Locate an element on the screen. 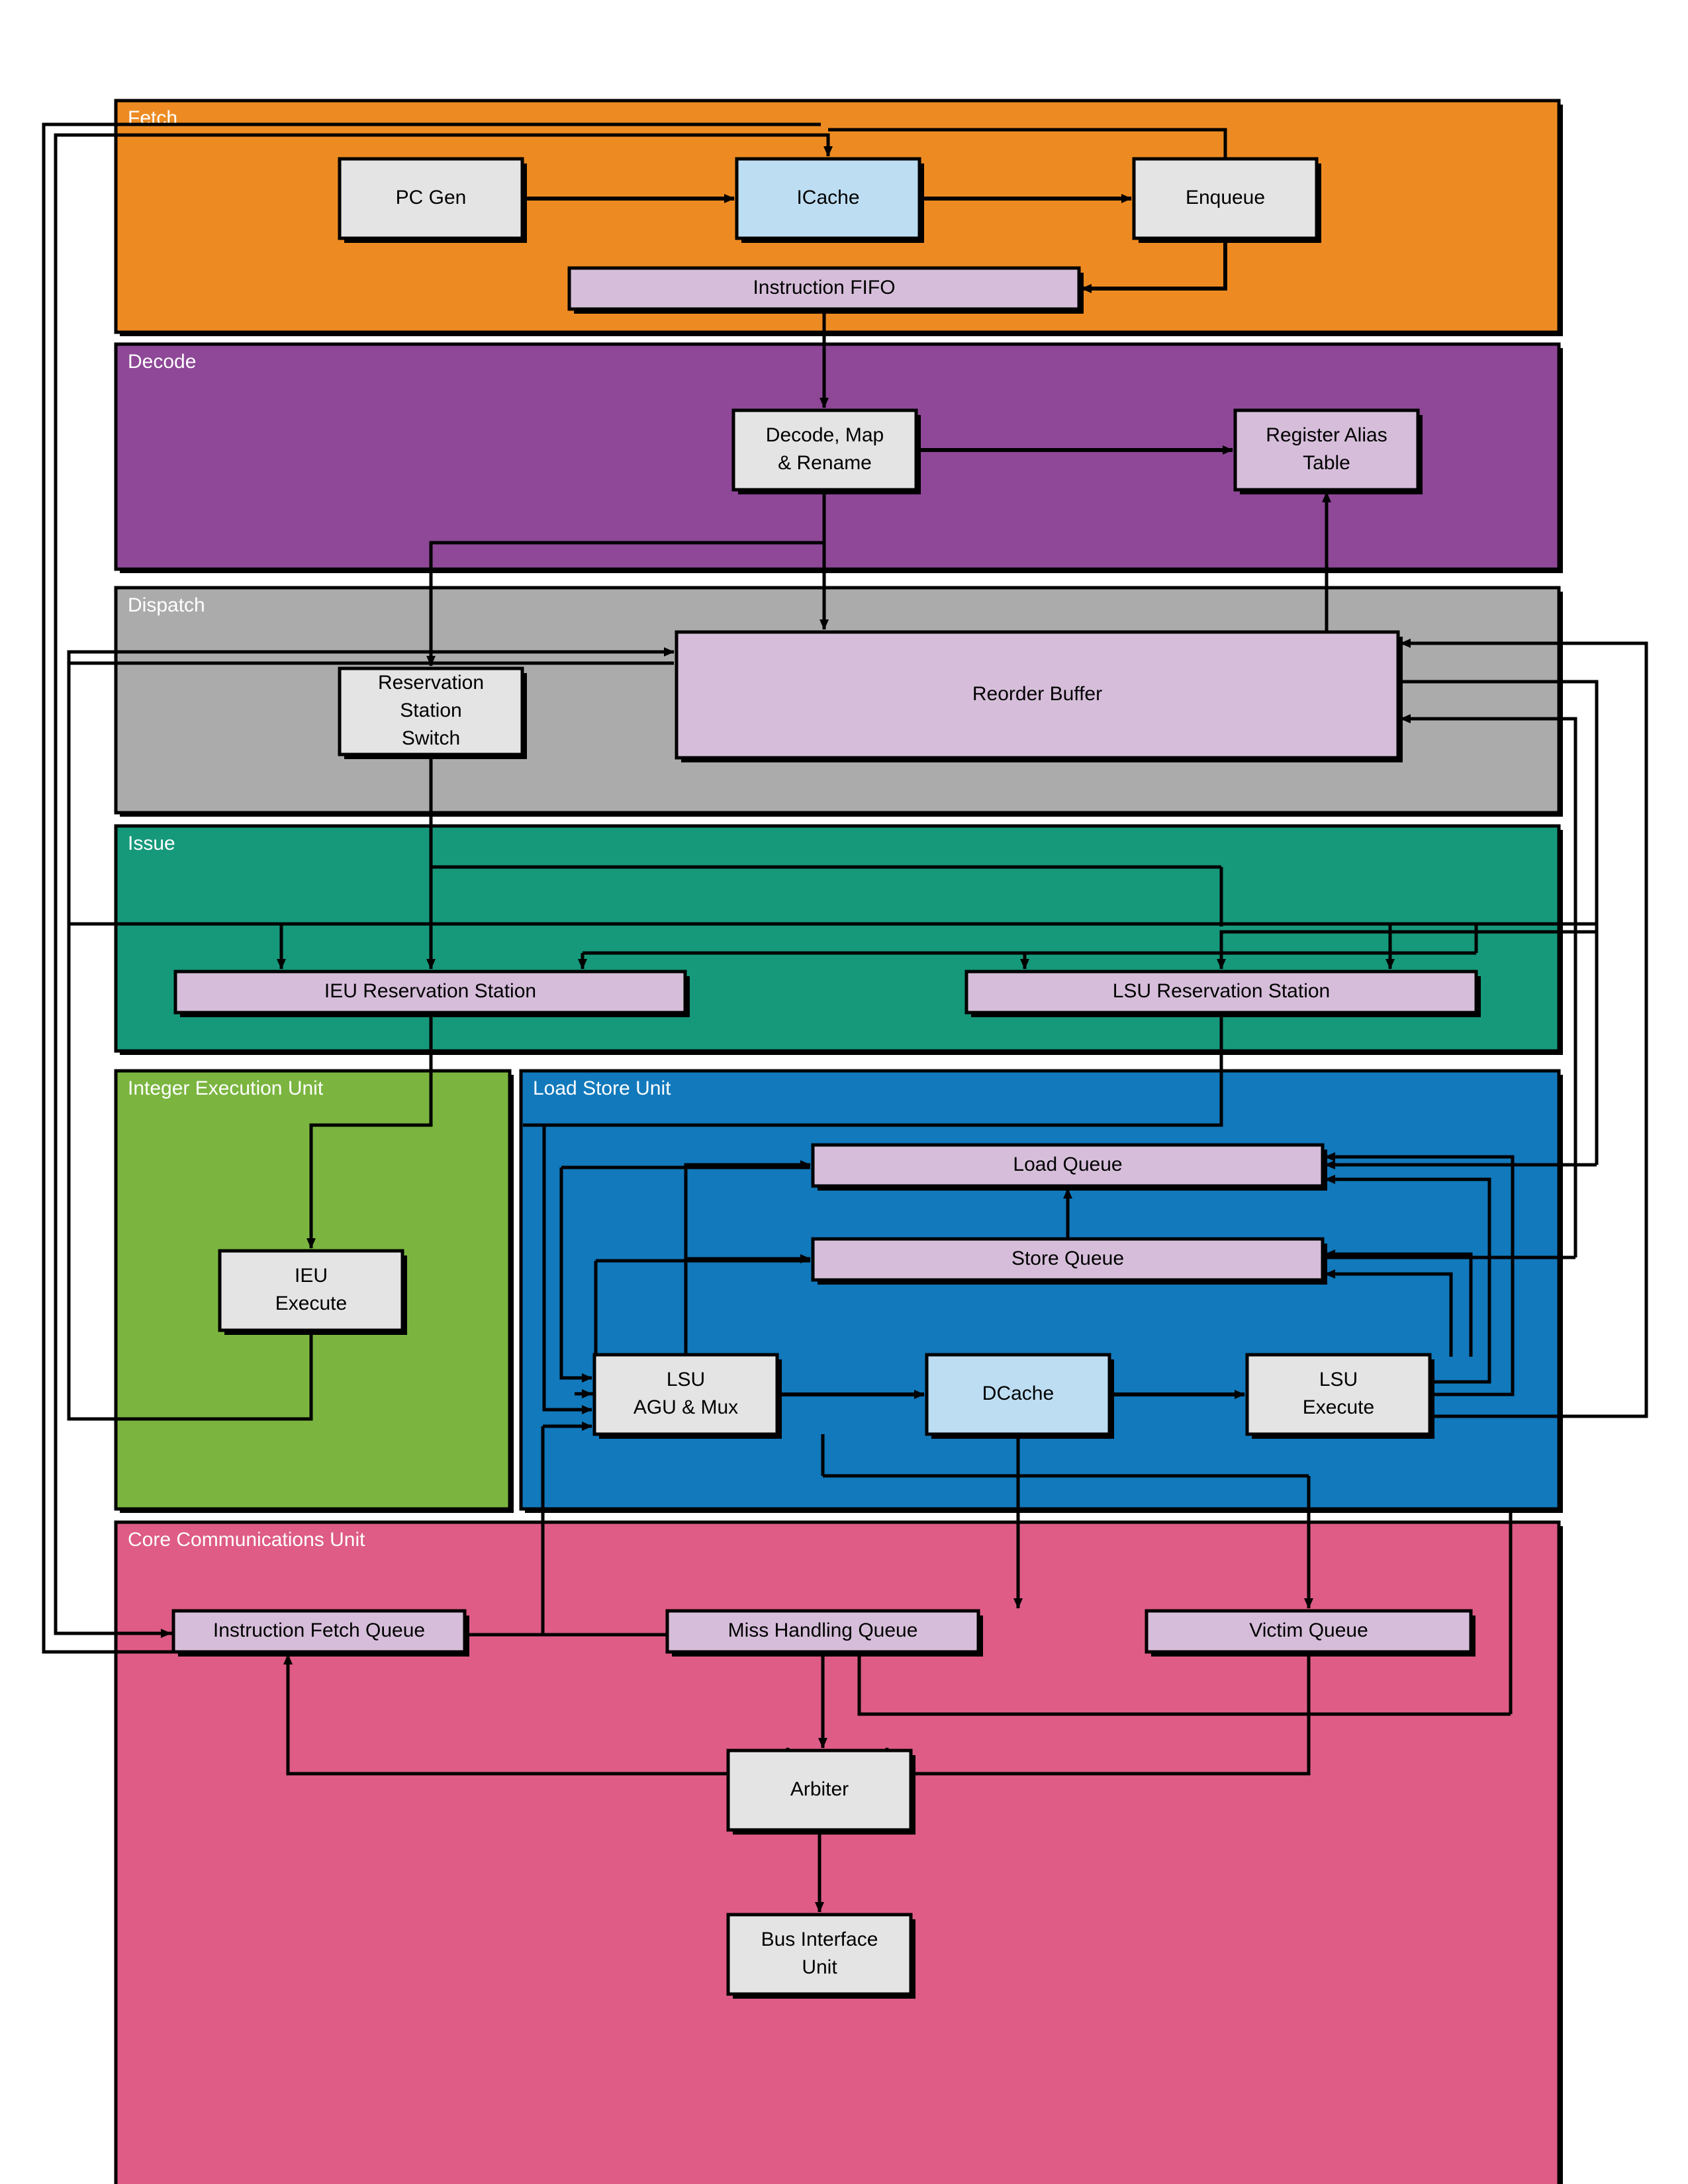 The image size is (1688, 2184). block-label-enqueue: Enqueue is located at coordinates (1225, 197).